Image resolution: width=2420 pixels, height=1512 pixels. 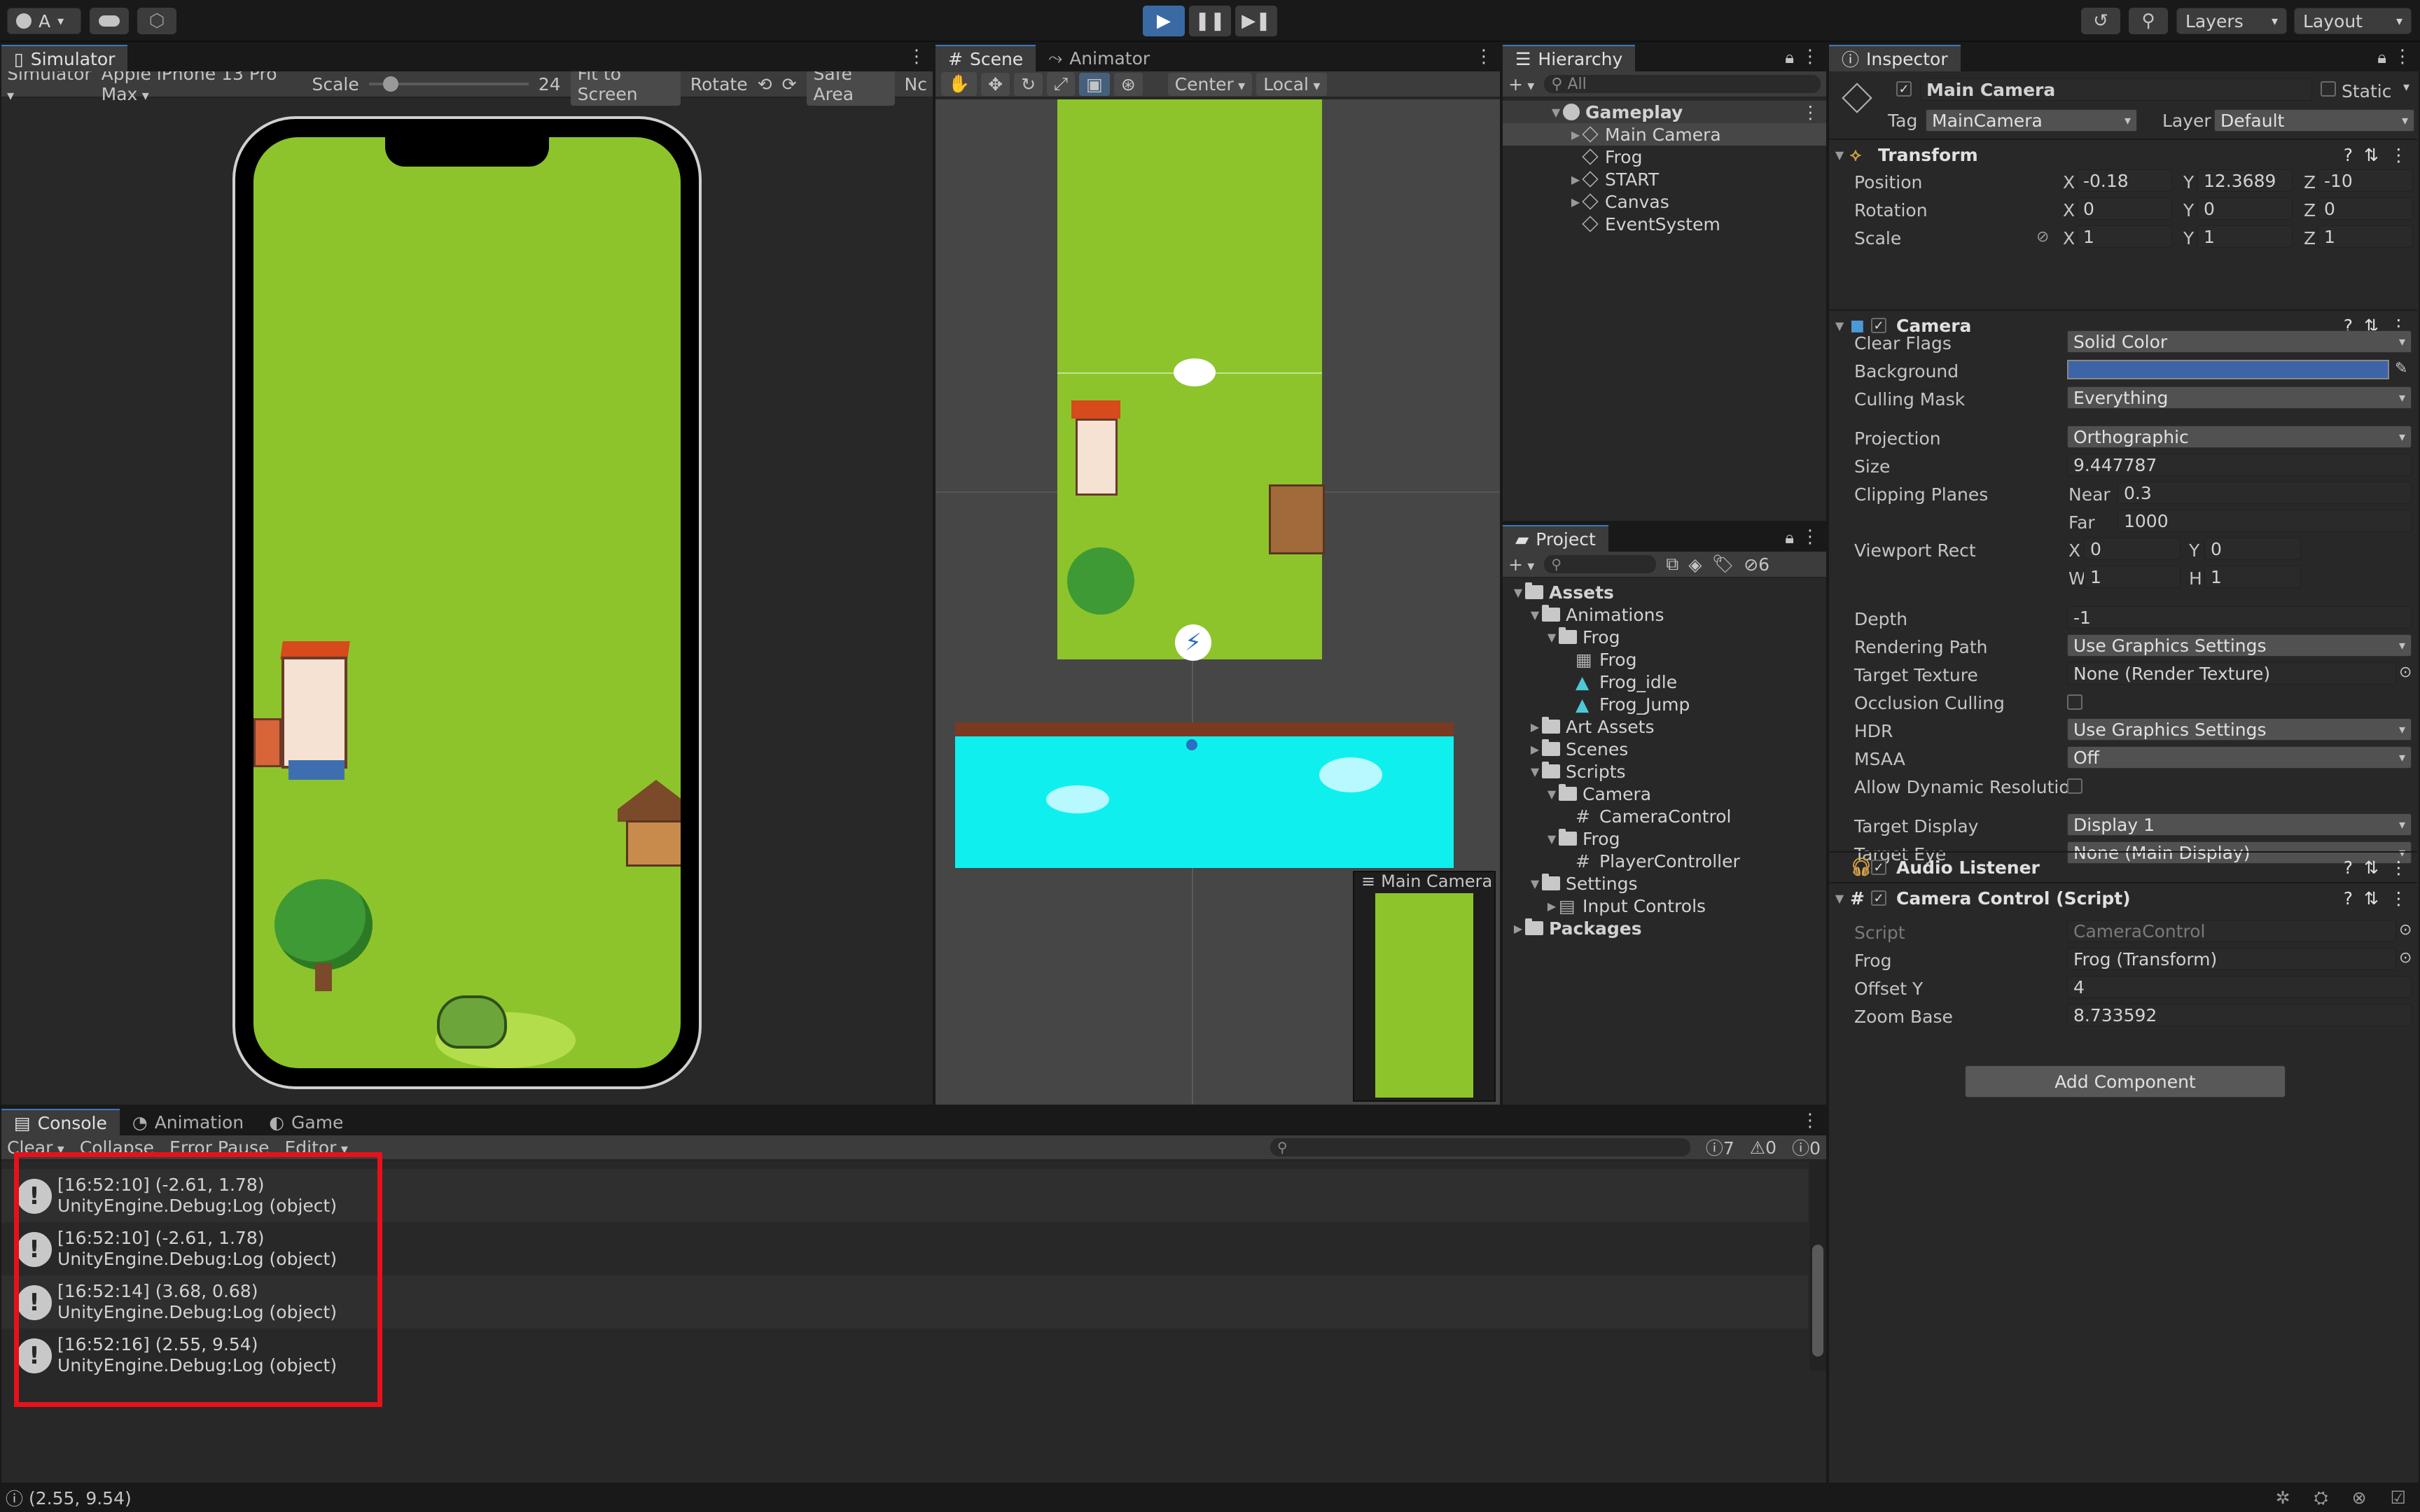 I want to click on project-item: ▶ Art Assets, so click(x=1664, y=726).